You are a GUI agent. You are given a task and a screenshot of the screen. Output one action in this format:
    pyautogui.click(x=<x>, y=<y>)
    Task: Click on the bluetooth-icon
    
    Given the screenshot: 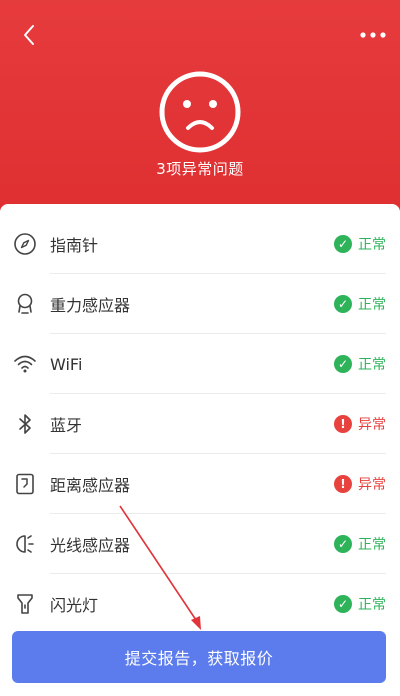 What is the action you would take?
    pyautogui.click(x=25, y=424)
    